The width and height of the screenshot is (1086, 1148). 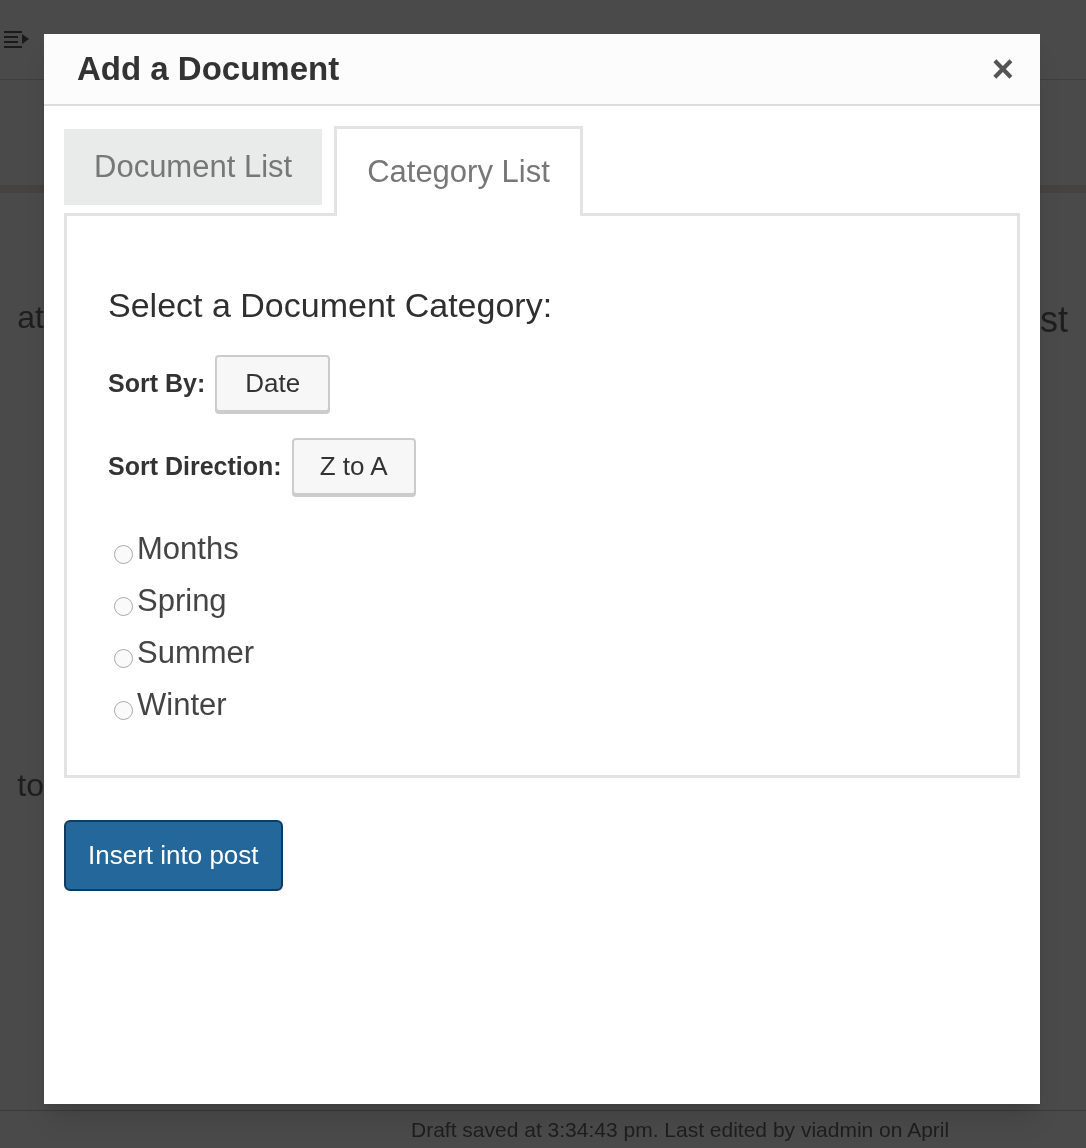 What do you see at coordinates (331, 305) in the screenshot?
I see `section-heading: Select a Document Category:` at bounding box center [331, 305].